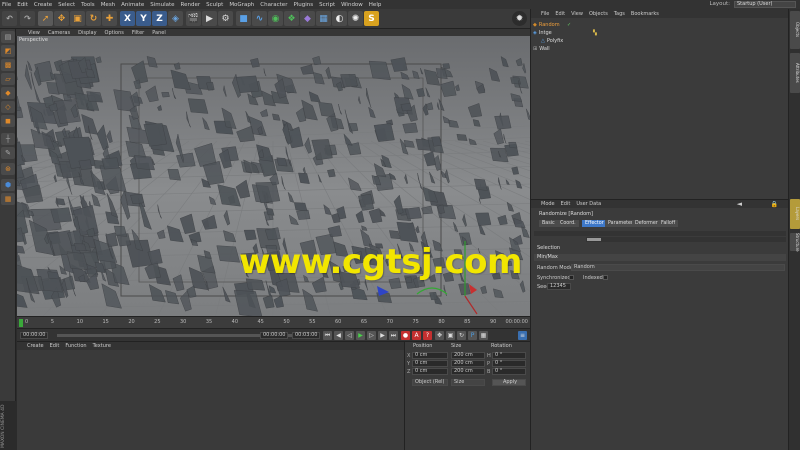 Image resolution: width=800 pixels, height=450 pixels. I want to click on settings-gear-icon: ✹, so click(519, 18).